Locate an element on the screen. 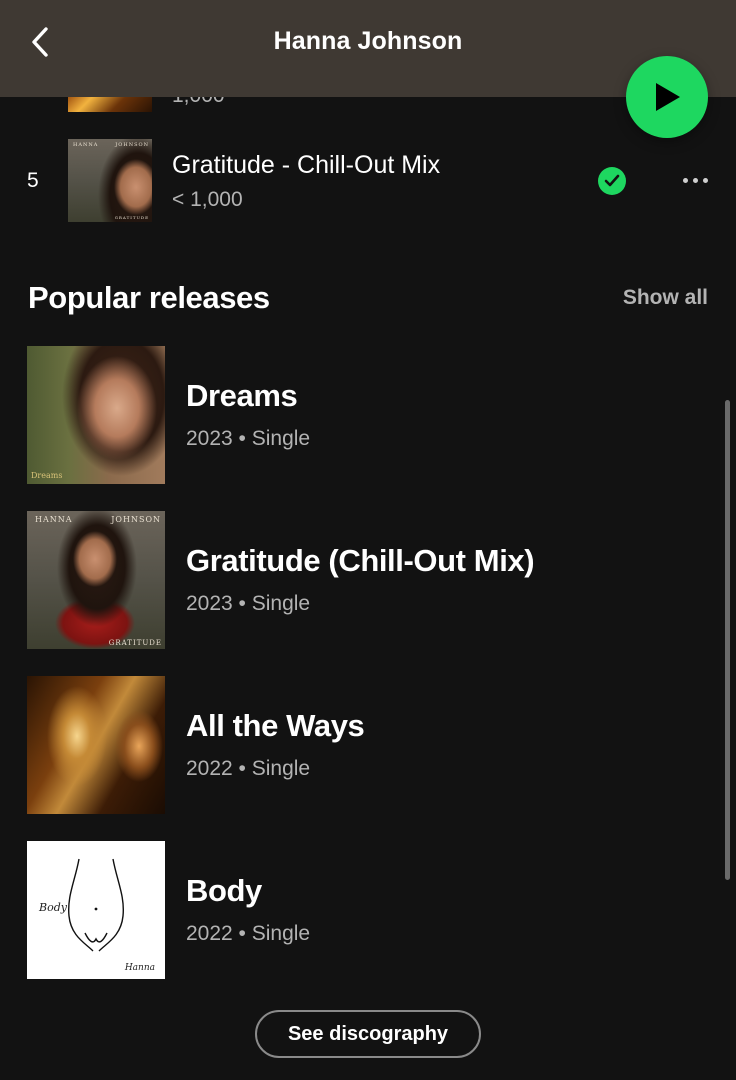 Image resolution: width=736 pixels, height=1080 pixels. more-options-button is located at coordinates (695, 180).